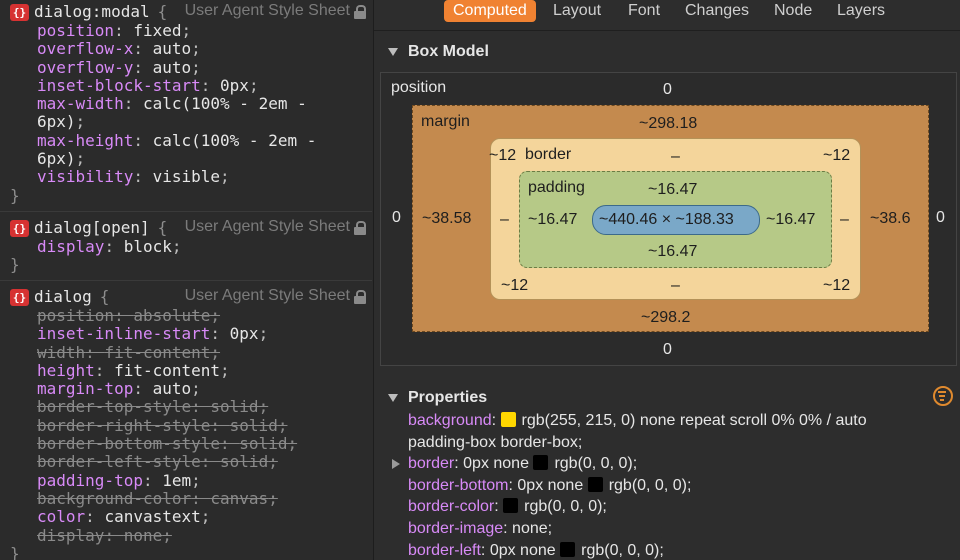 Image resolution: width=960 pixels, height=560 pixels. Describe the element at coordinates (239, 498) in the screenshot. I see `declaration-value: canvas` at that location.